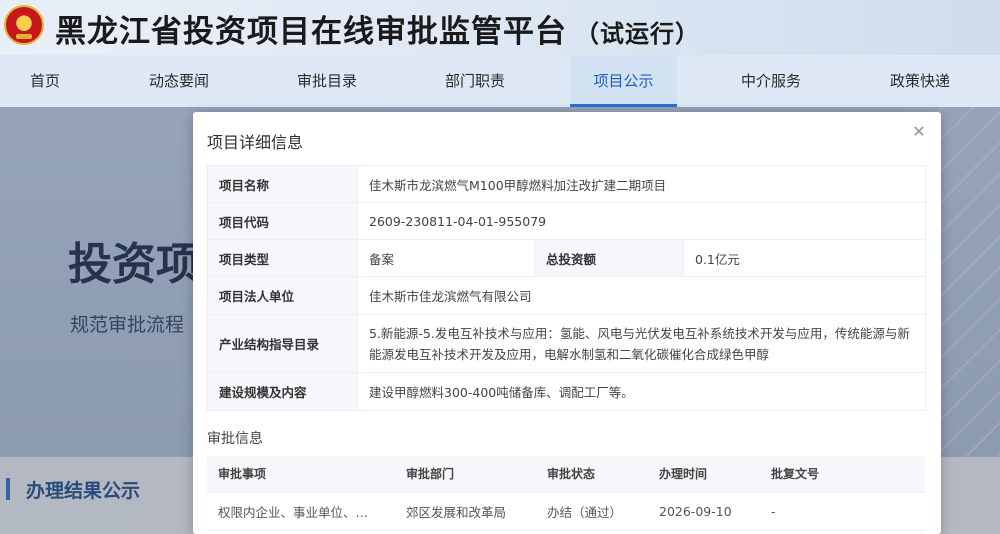  I want to click on project-code-value: 2609-230811-04-01-955079, so click(641, 221).